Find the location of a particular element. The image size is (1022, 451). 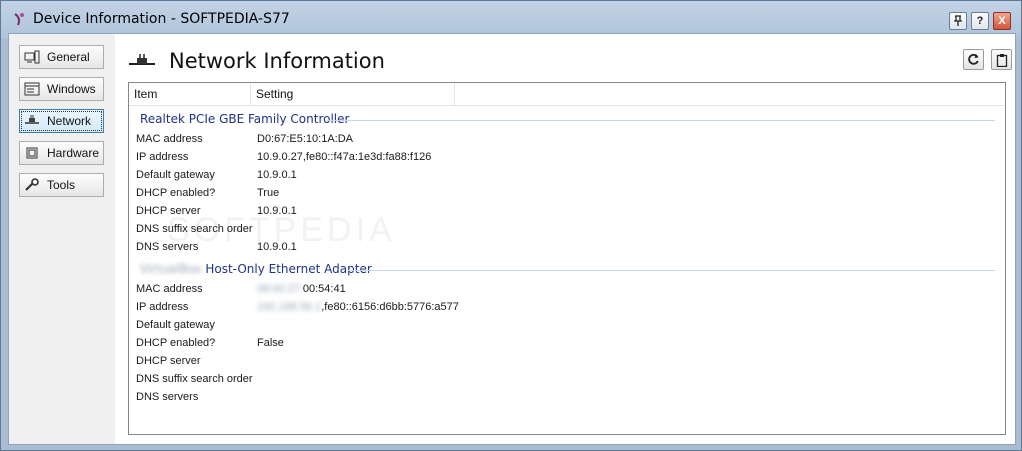

row-value: True is located at coordinates (268, 193).